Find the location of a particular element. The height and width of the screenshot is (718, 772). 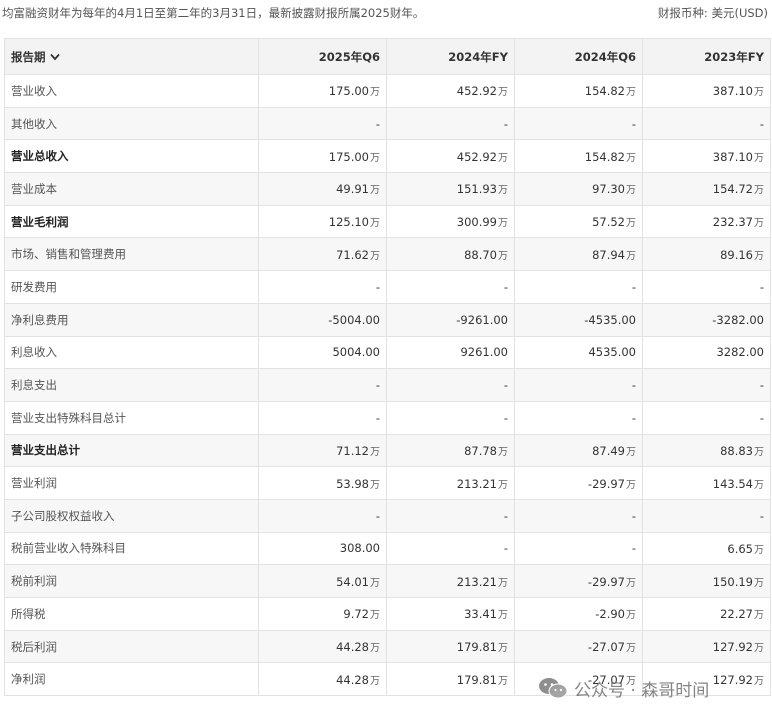

column-header: 2023年FY is located at coordinates (706, 56).